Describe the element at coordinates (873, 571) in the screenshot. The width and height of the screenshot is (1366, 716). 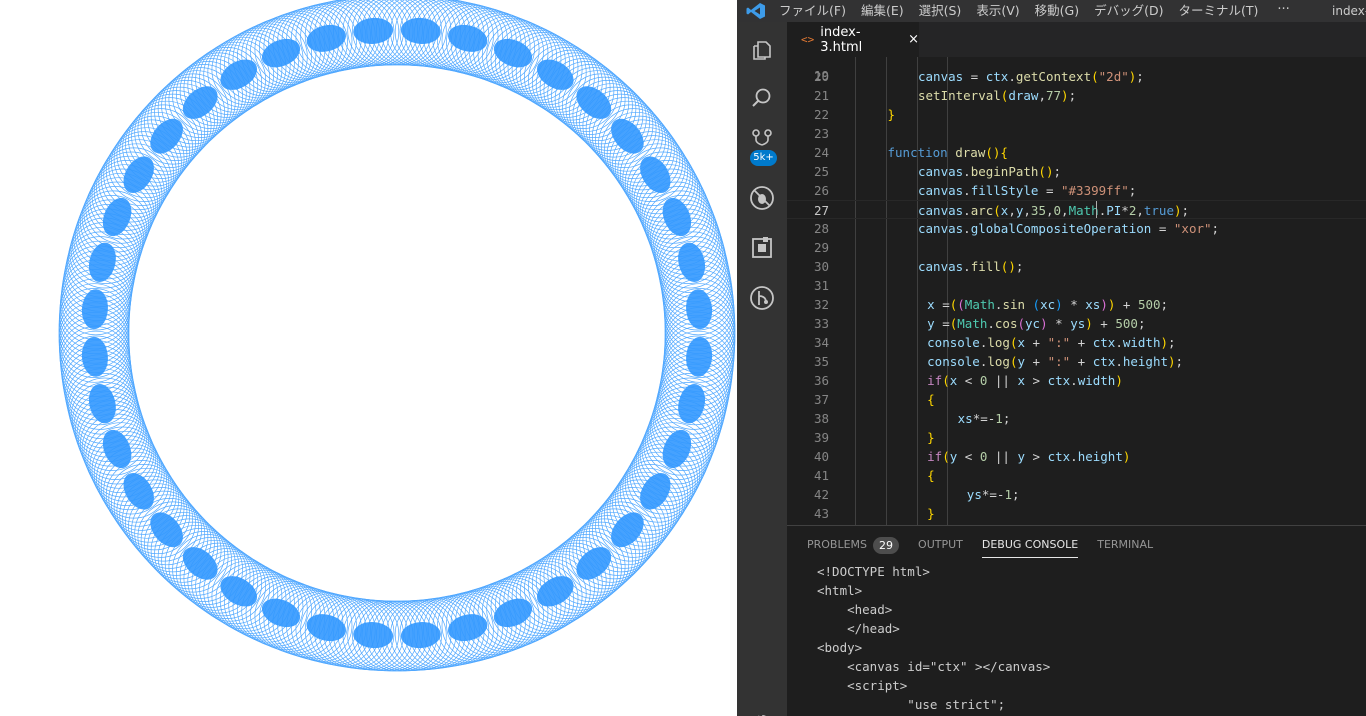
I see `console-line: <!DOCTYPE html>` at that location.